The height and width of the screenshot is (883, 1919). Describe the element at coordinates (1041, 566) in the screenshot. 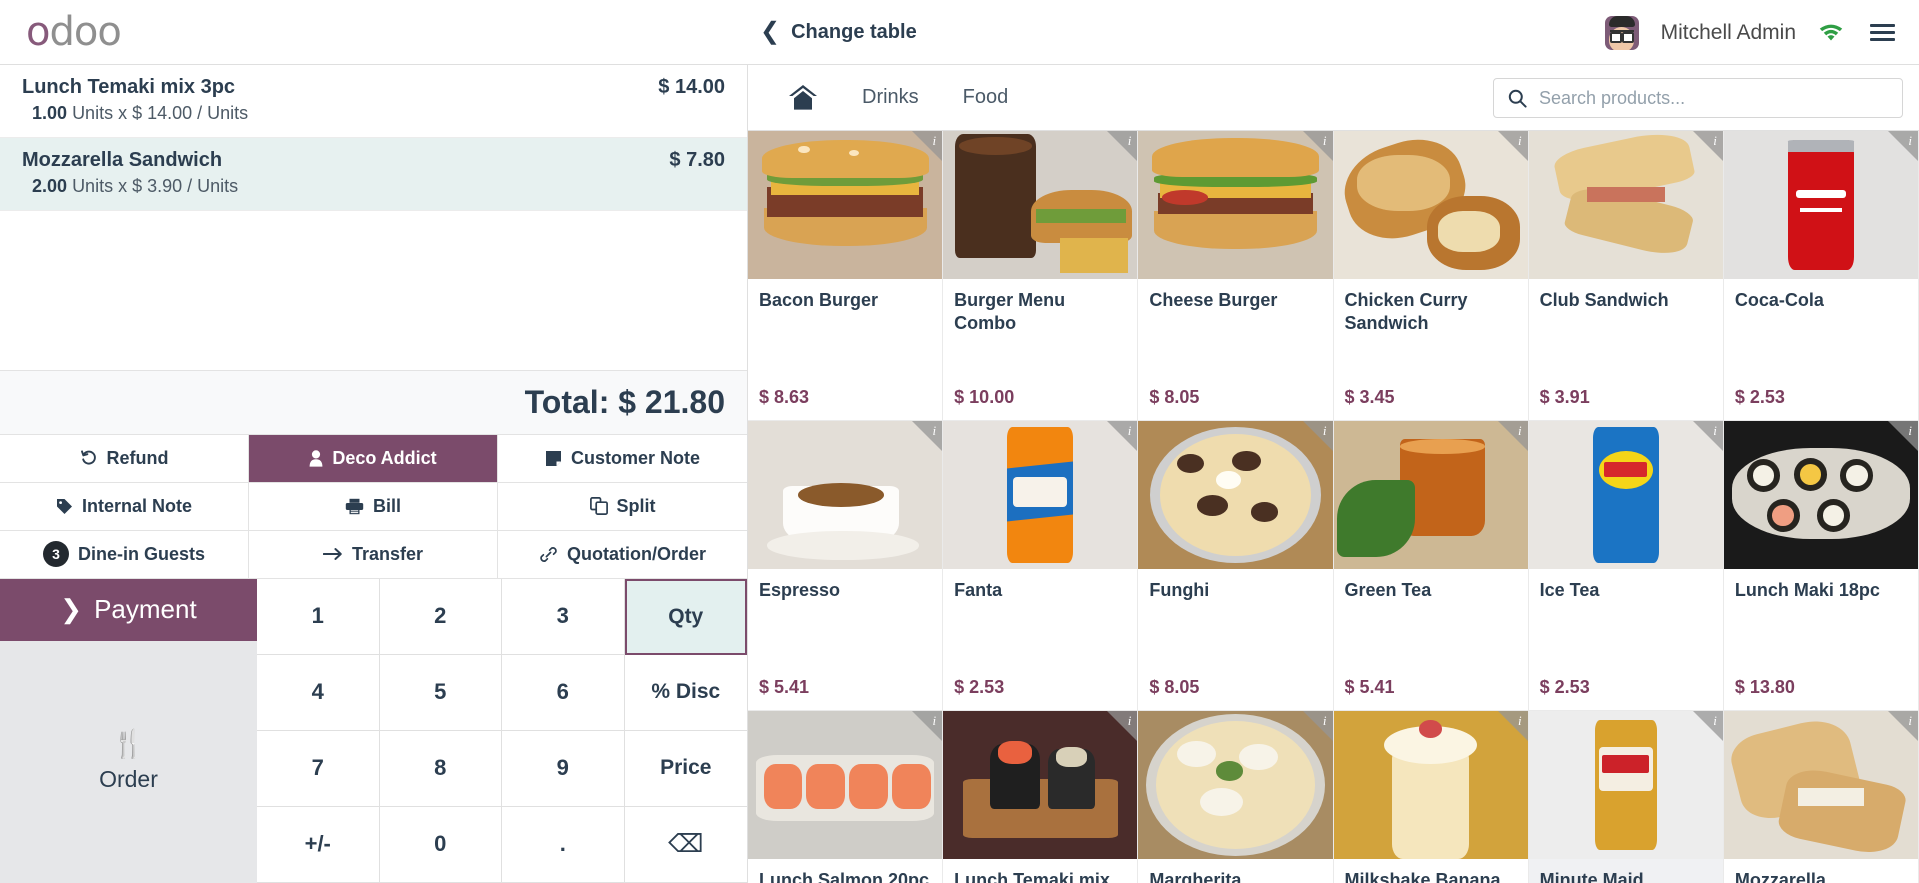

I see `product-card: i Fanta $ 2.53` at that location.